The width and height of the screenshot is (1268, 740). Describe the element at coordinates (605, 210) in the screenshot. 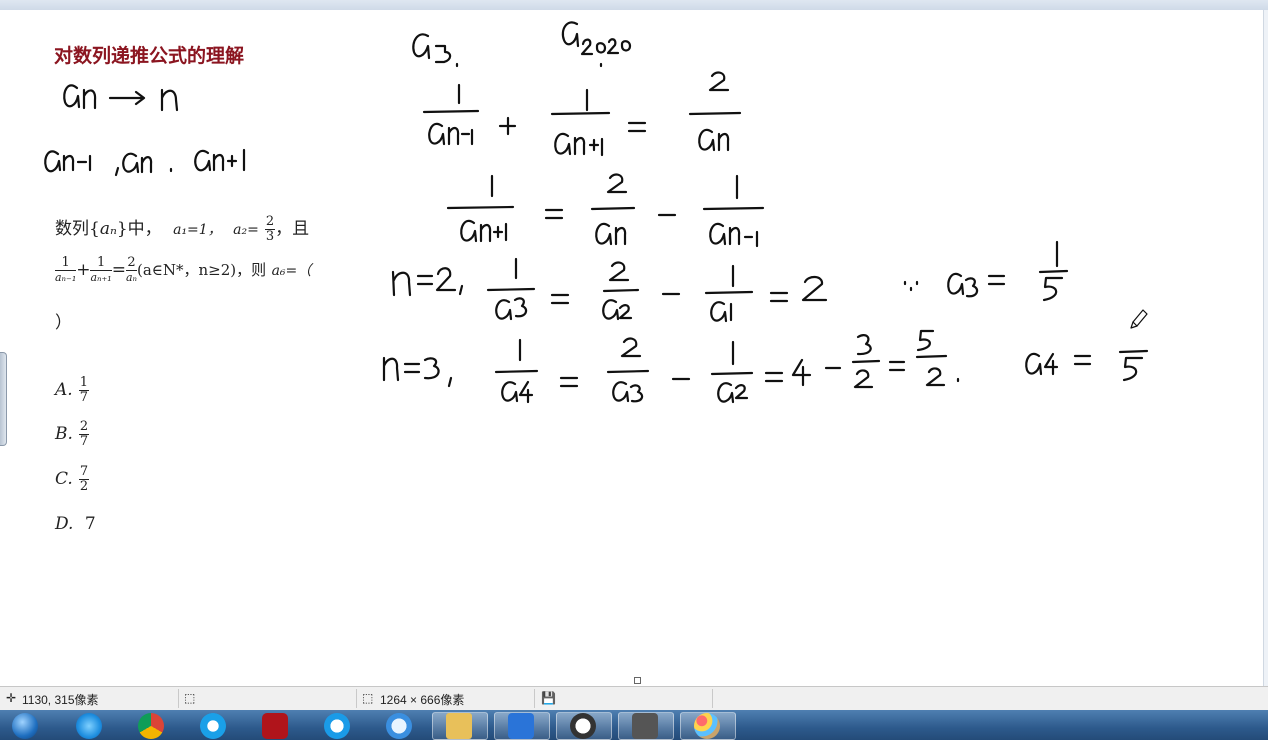

I see `handwriting-eq2` at that location.